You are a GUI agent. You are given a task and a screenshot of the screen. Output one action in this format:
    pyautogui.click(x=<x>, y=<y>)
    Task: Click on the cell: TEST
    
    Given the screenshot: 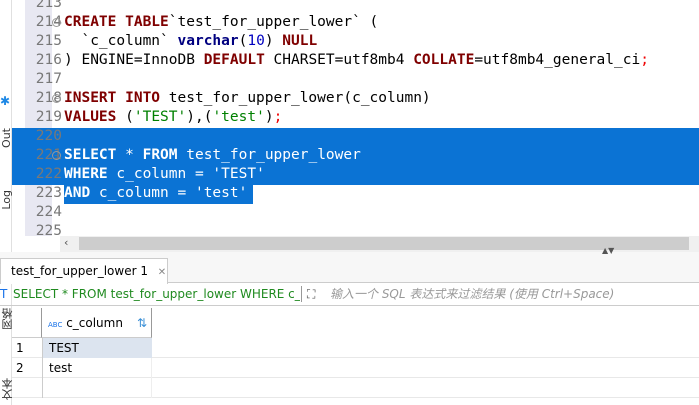 What is the action you would take?
    pyautogui.click(x=97, y=348)
    